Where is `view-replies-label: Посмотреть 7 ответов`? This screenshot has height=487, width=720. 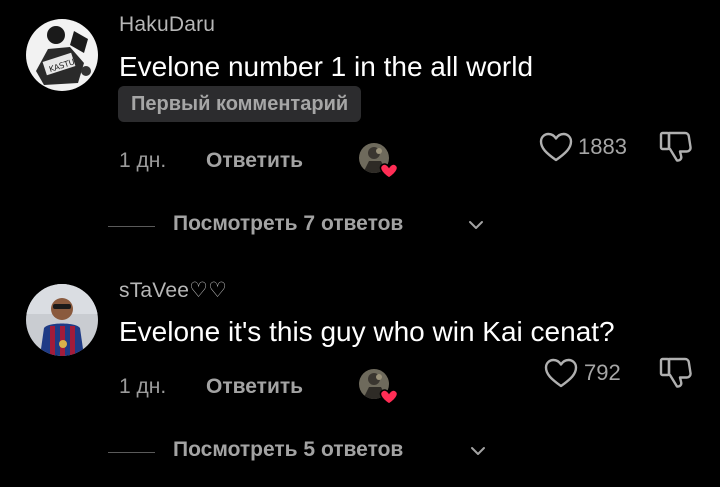
view-replies-label: Посмотреть 7 ответов is located at coordinates (288, 224).